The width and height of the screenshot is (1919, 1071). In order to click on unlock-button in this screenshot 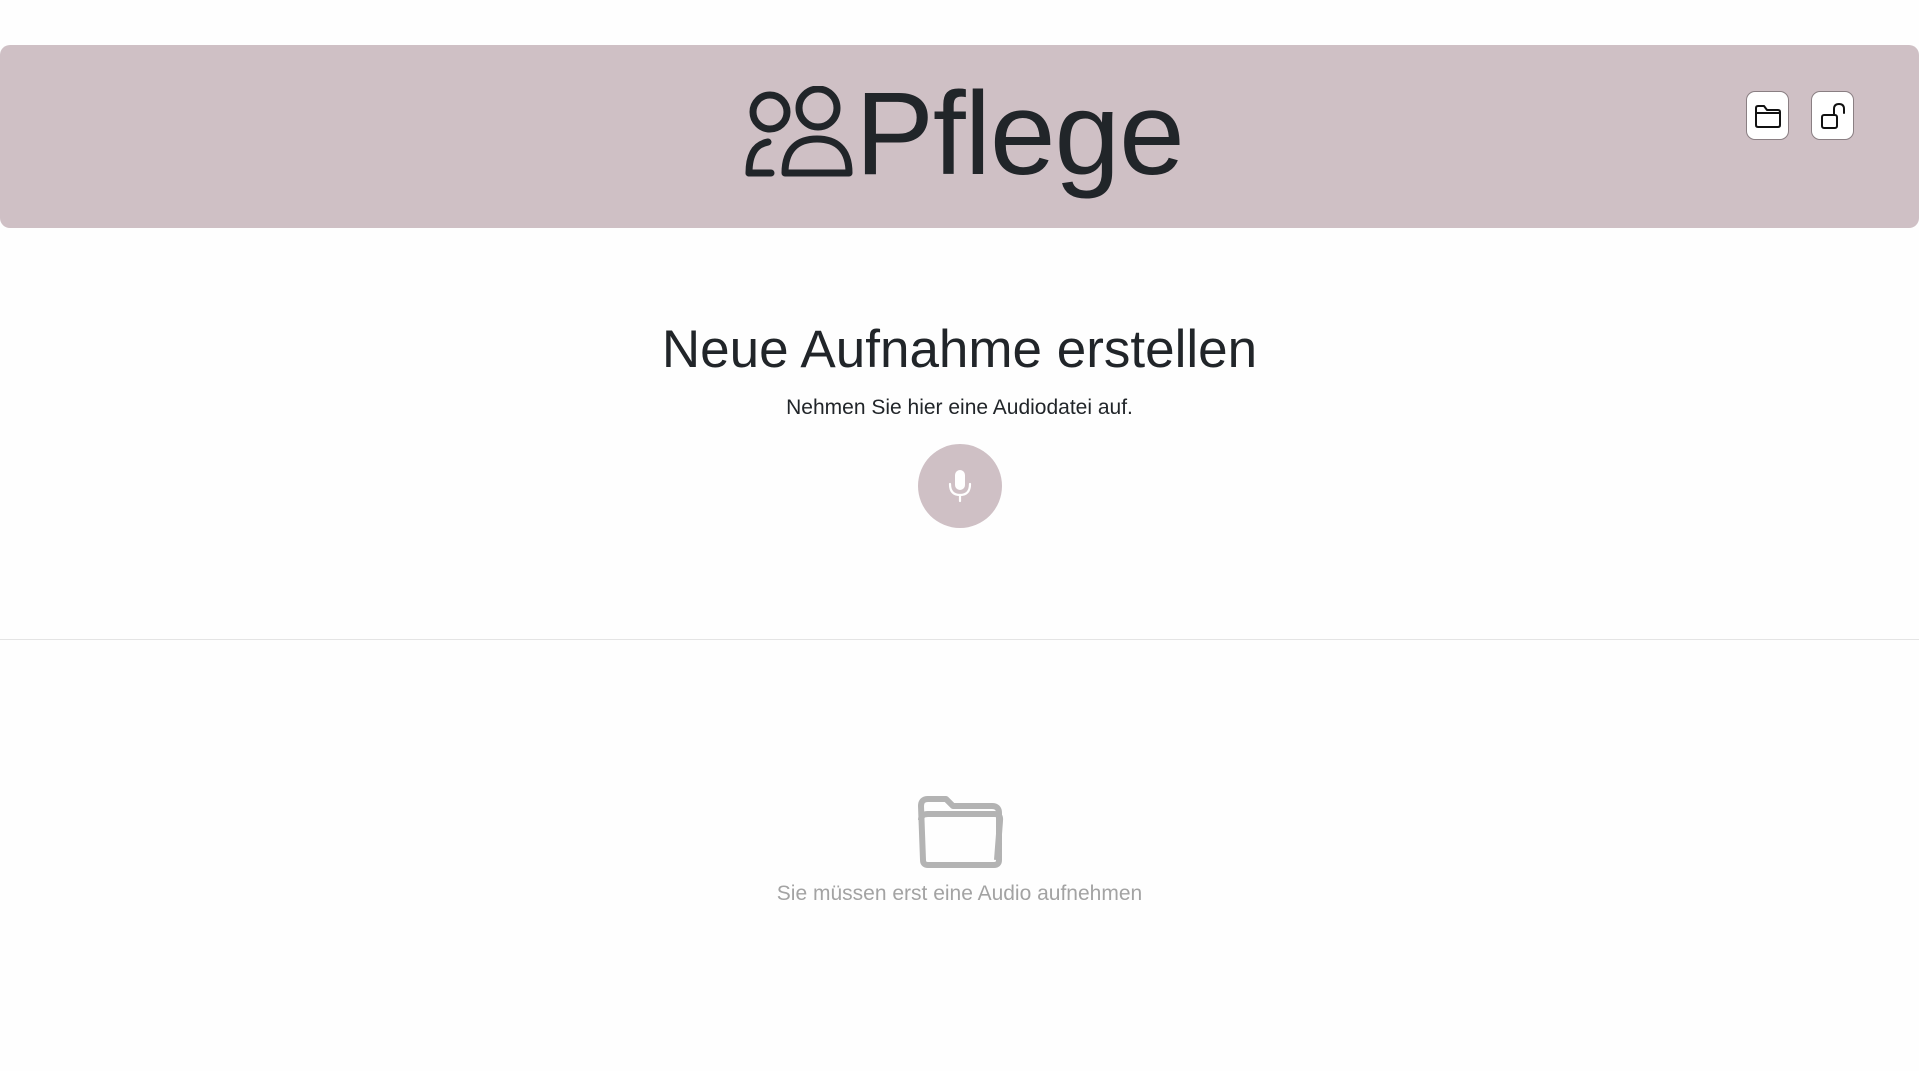, I will do `click(1832, 115)`.